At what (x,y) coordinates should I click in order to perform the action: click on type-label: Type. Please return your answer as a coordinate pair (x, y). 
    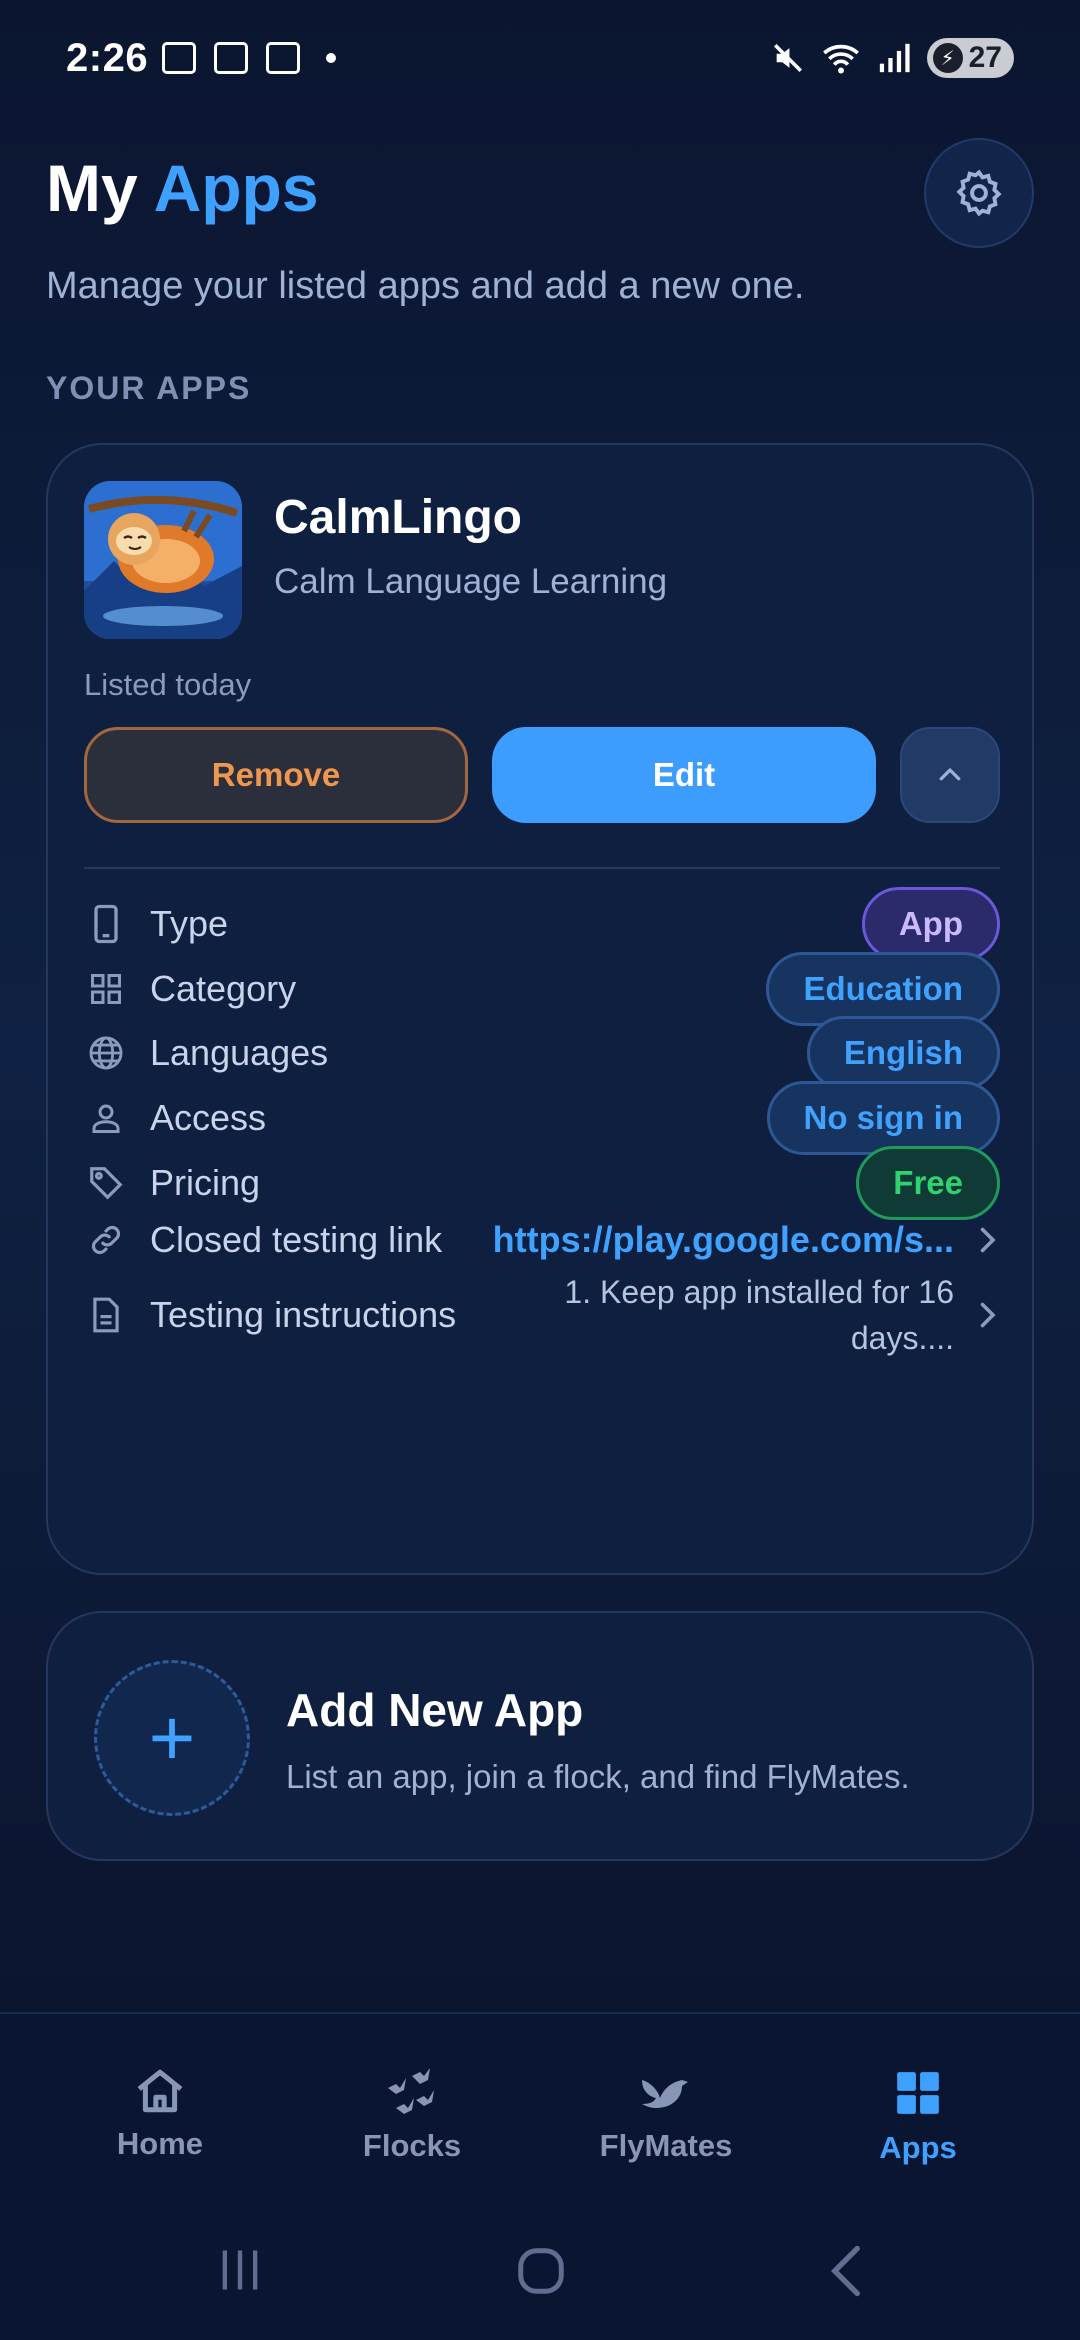
    Looking at the image, I should click on (189, 923).